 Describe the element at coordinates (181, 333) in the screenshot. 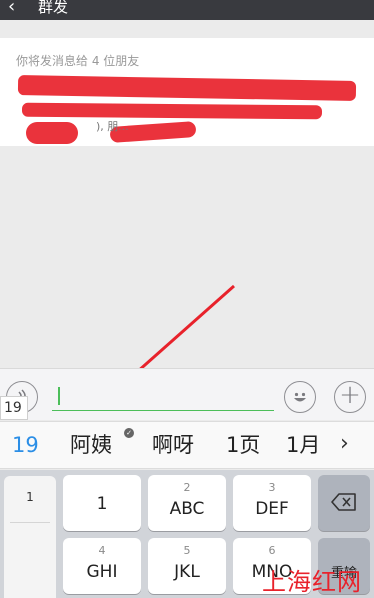

I see `arrow-shaft` at that location.